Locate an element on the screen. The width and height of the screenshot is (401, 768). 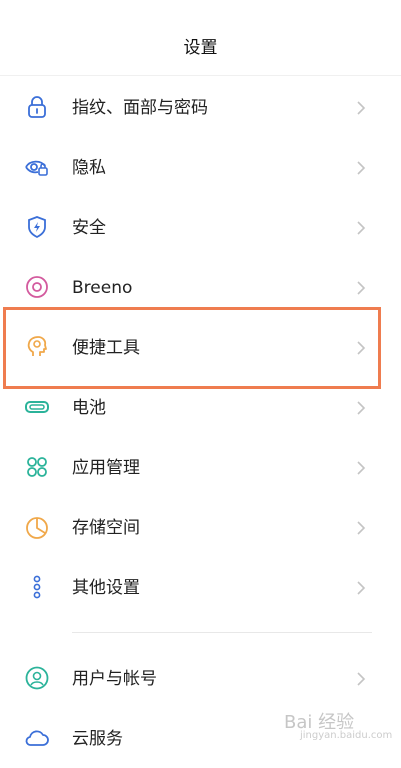
watermark-url: jingyan.baidu.com is located at coordinates (346, 735).